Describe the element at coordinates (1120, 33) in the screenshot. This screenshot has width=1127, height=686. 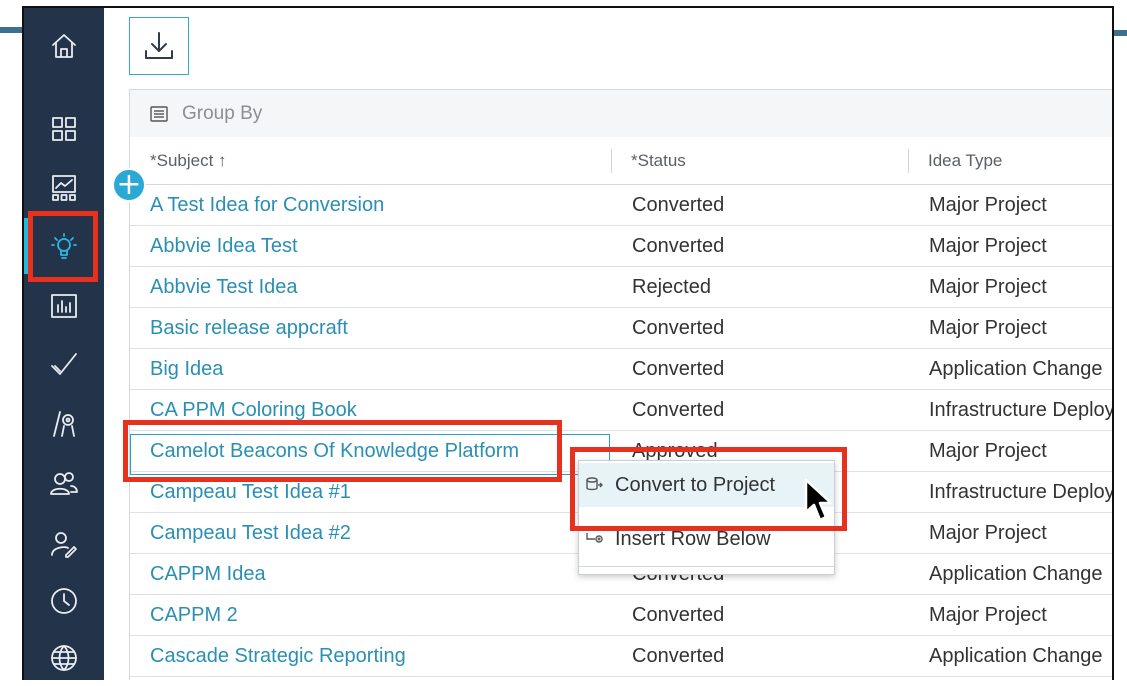
I see `top-rule-right` at that location.